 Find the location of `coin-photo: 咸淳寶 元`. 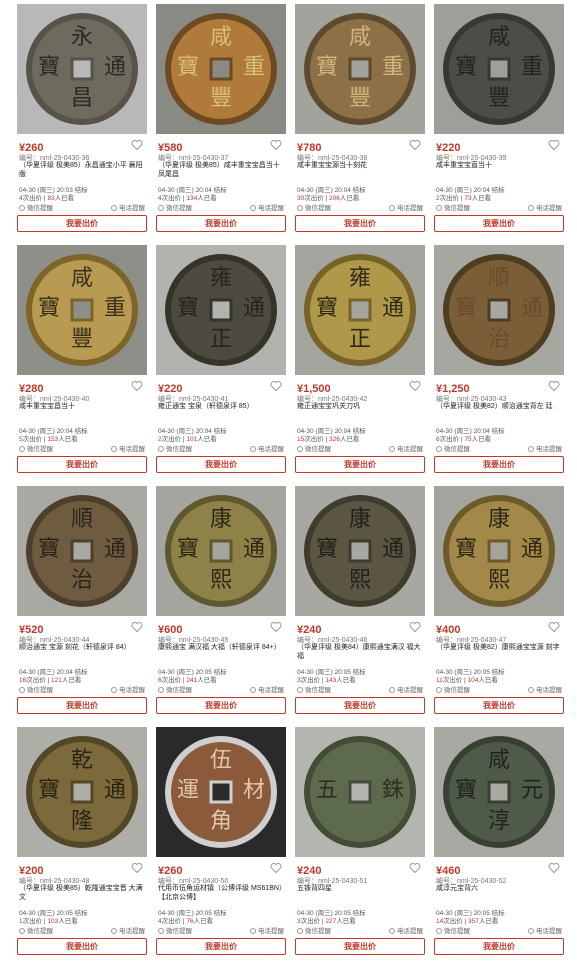

coin-photo: 咸淳寶 元 is located at coordinates (499, 792).